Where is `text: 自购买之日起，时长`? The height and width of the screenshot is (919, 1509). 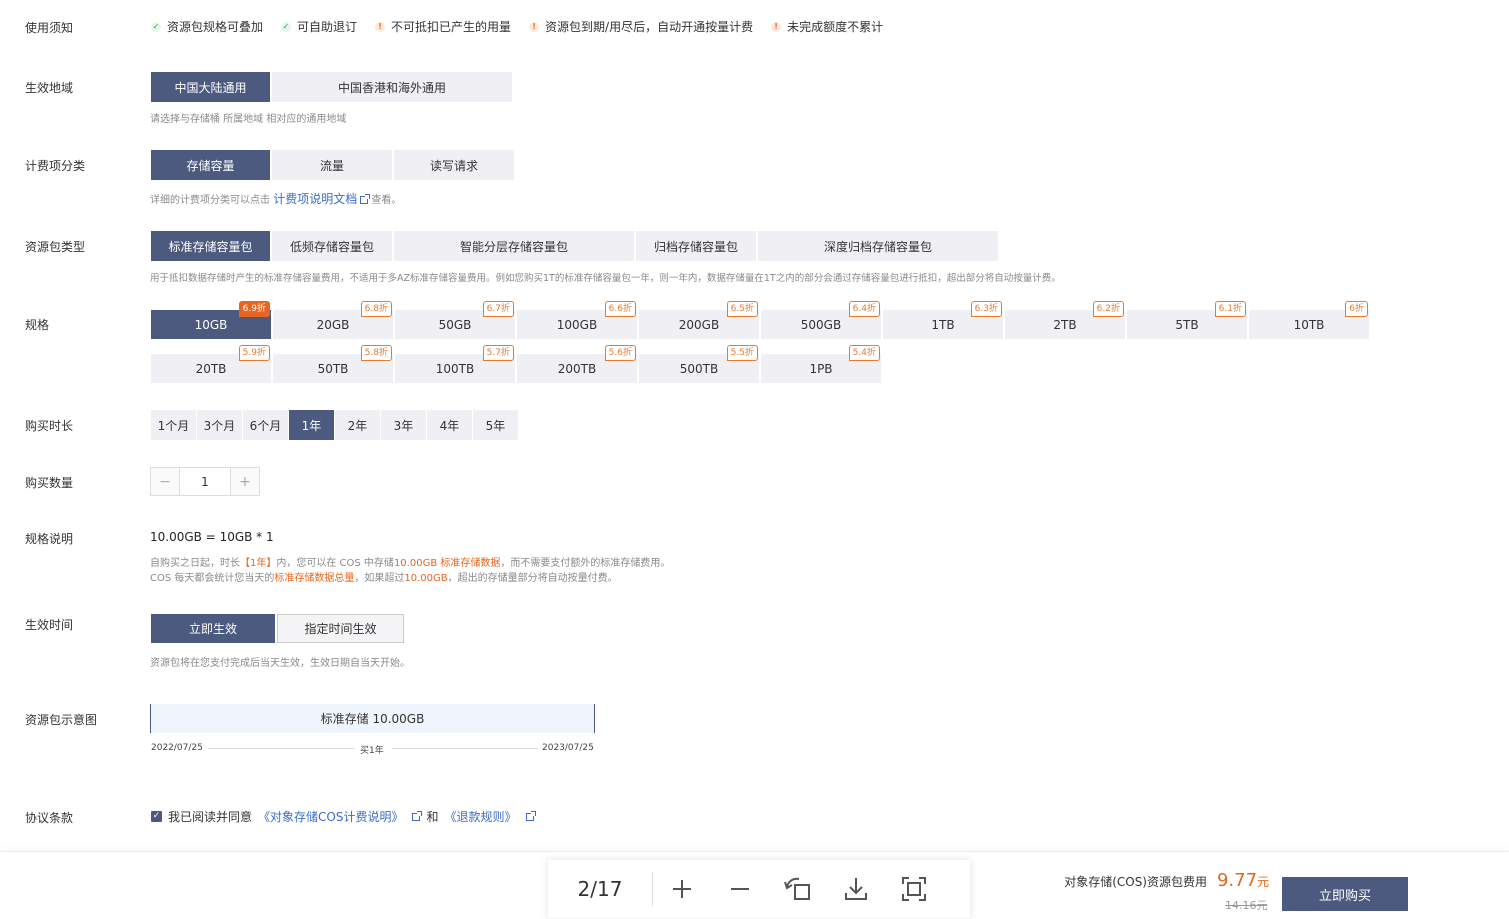 text: 自购买之日起，时长 is located at coordinates (195, 563).